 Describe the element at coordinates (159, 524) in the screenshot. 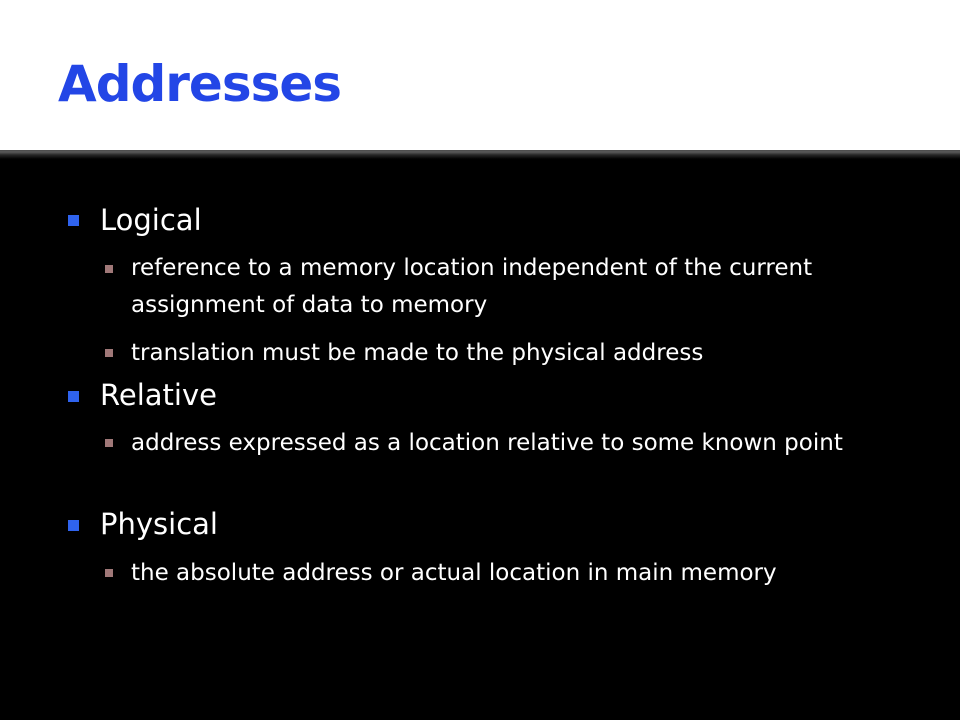

I see `list-item-physical: Physical` at that location.